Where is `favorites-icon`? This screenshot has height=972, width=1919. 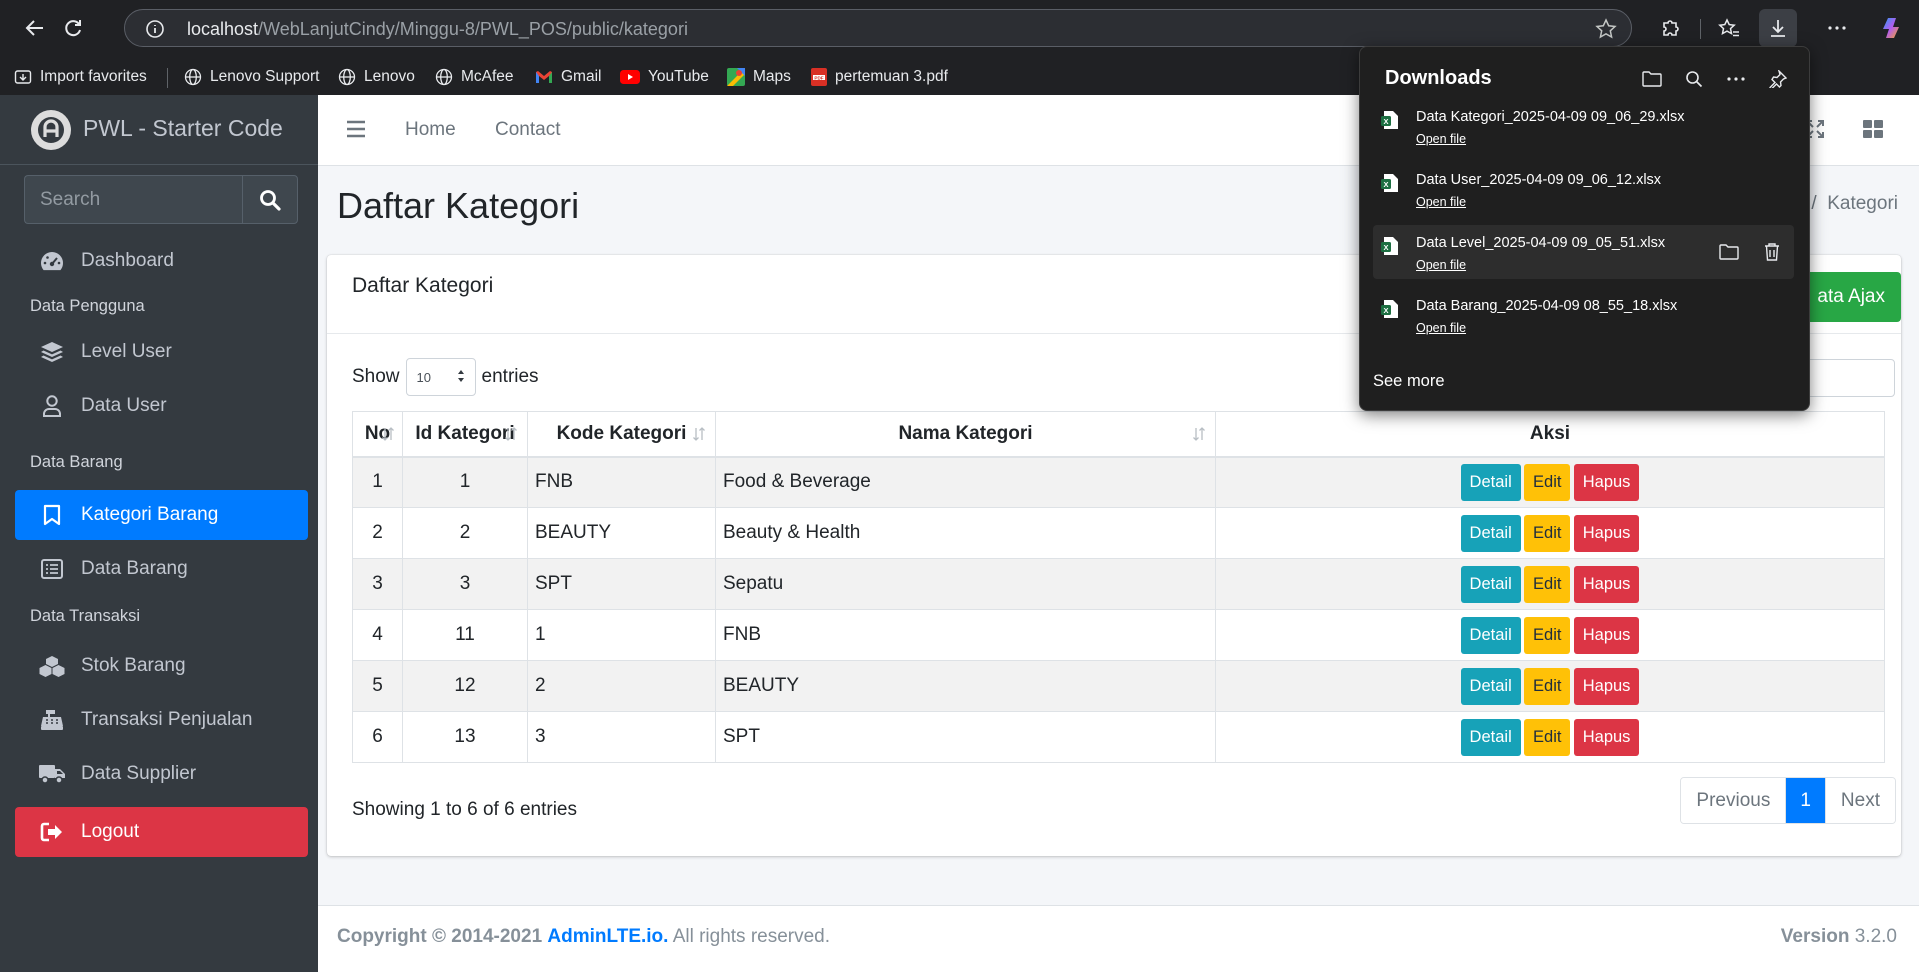
favorites-icon is located at coordinates (1728, 27).